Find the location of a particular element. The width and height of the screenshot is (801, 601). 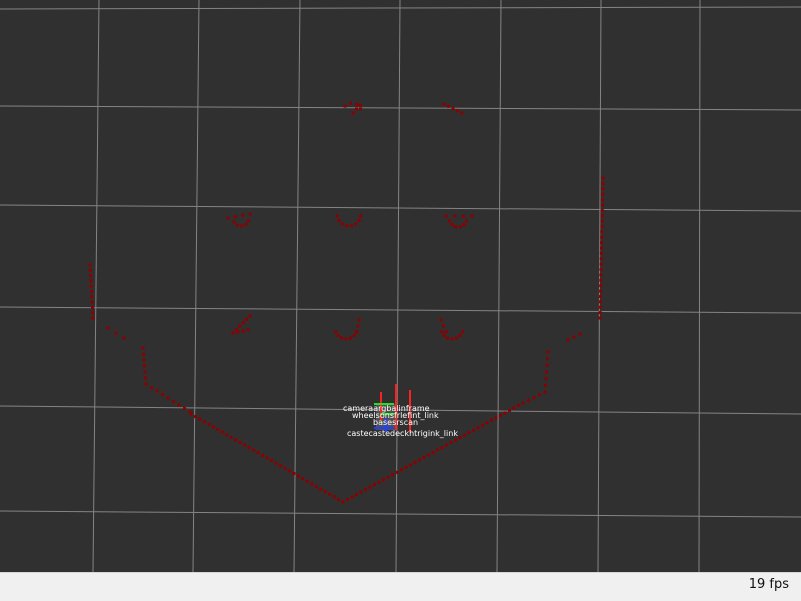

frame-label: castecastedeckhtrigink_link is located at coordinates (402, 433).